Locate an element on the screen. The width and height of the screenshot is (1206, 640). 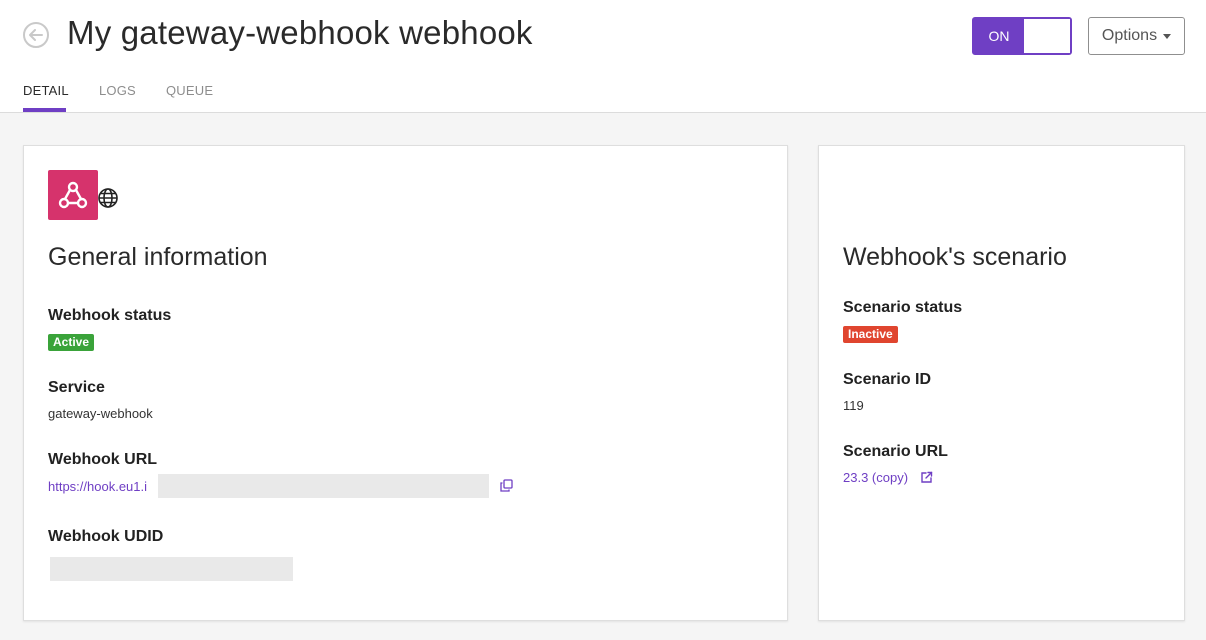
scenario-id-label: Scenario ID is located at coordinates (887, 379).